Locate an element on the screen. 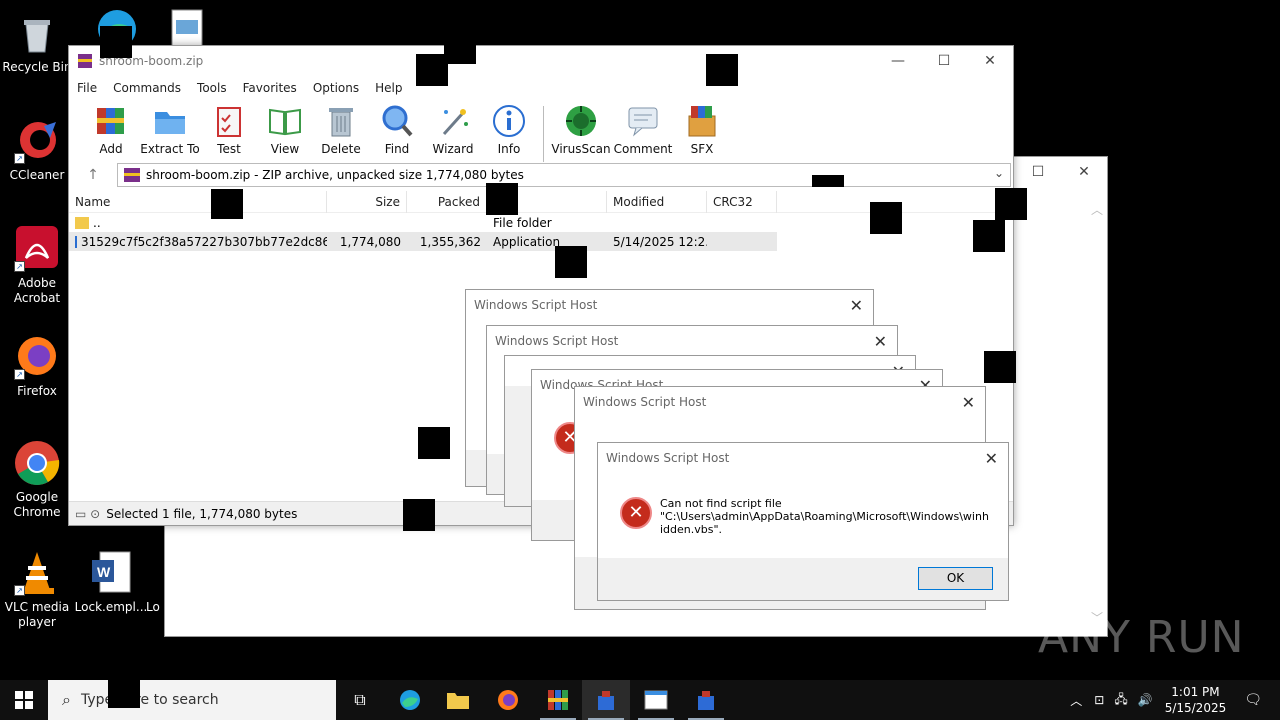 This screenshot has width=1280, height=720. status-text: Selected 1 file, 1,774,080 bytes is located at coordinates (202, 513).